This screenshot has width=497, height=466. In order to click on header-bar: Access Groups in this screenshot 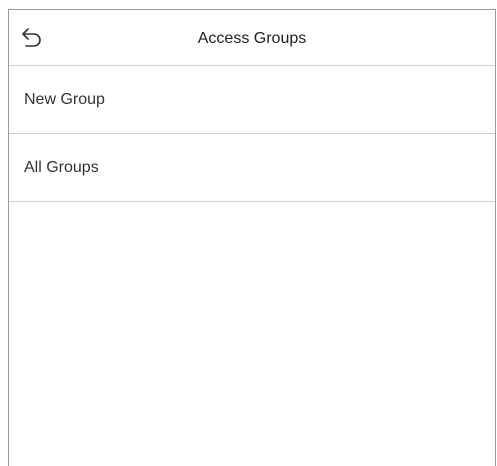, I will do `click(252, 38)`.